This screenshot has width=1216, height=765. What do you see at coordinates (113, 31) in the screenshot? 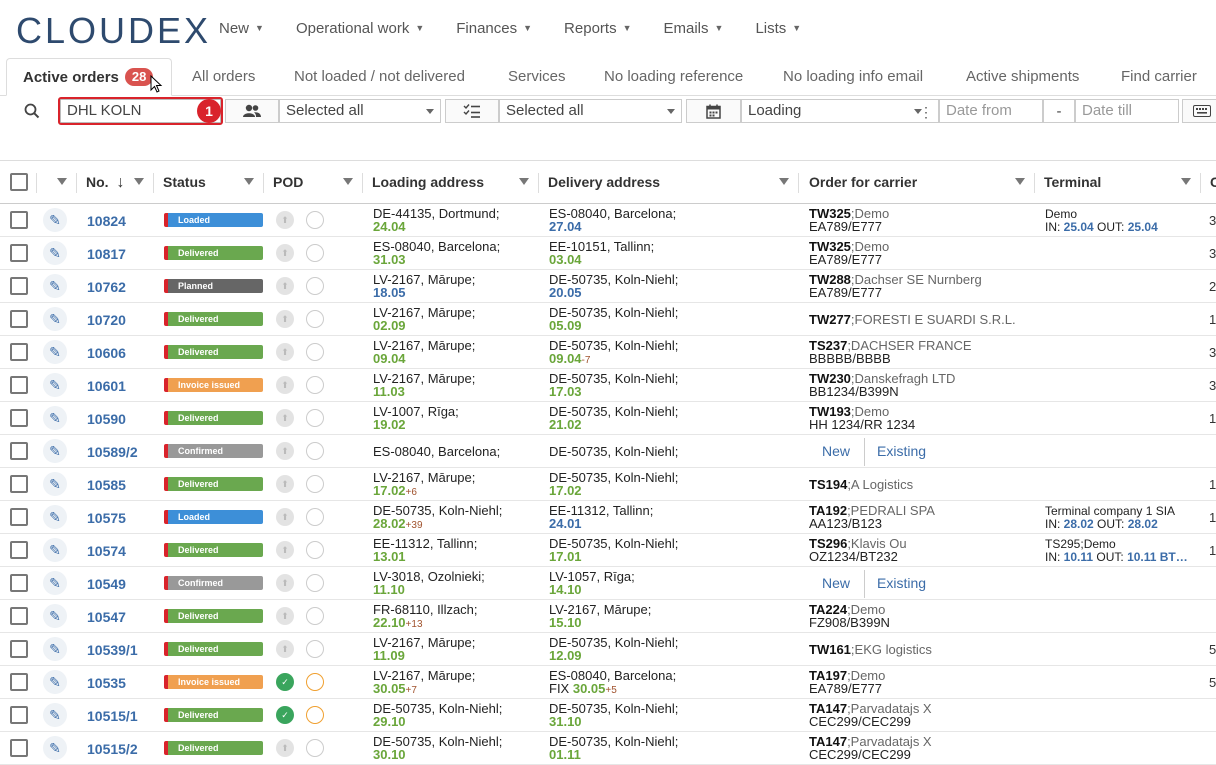
I see `app-logo: CLOUDEX` at bounding box center [113, 31].